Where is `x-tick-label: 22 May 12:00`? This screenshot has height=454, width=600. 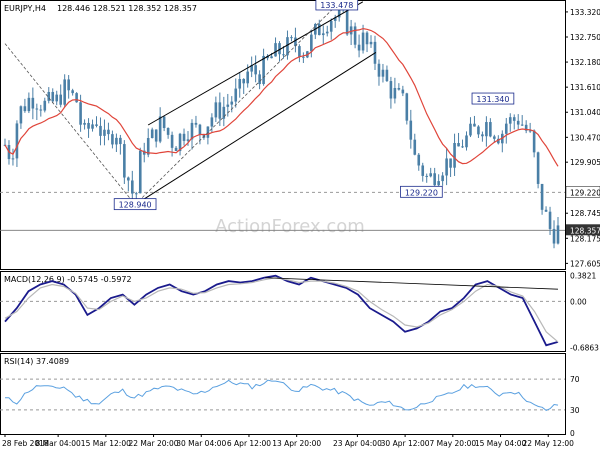
x-tick-label: 22 May 12:00 is located at coordinates (549, 443).